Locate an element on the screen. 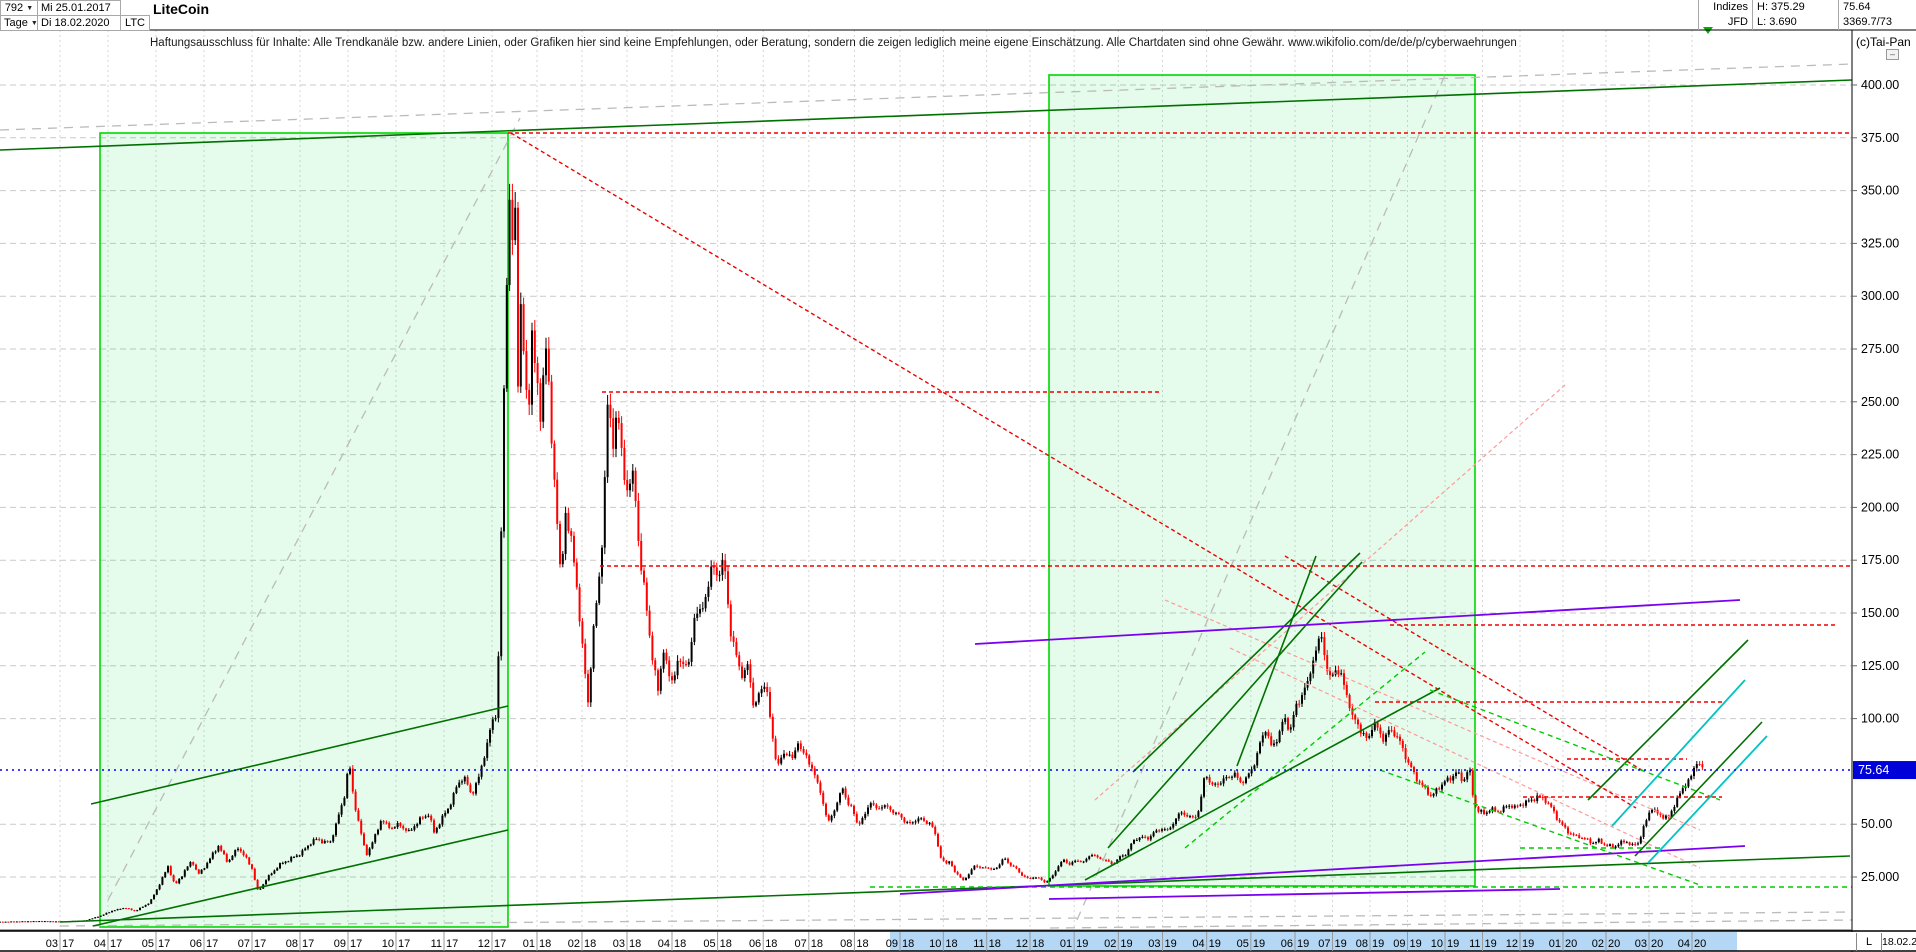  collapse-icon: – is located at coordinates (1892, 54).